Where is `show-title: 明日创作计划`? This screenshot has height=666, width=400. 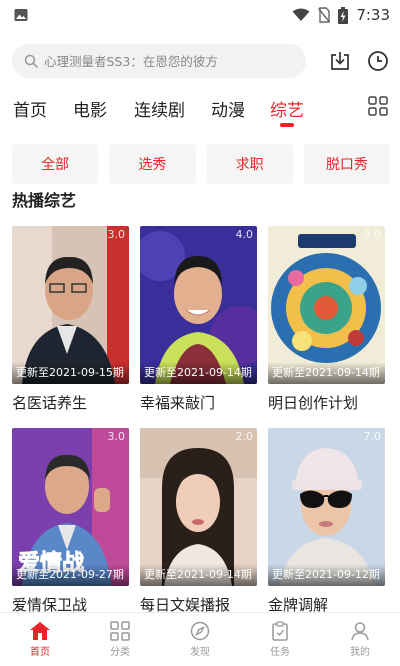
show-title: 明日创作计划 is located at coordinates (326, 402).